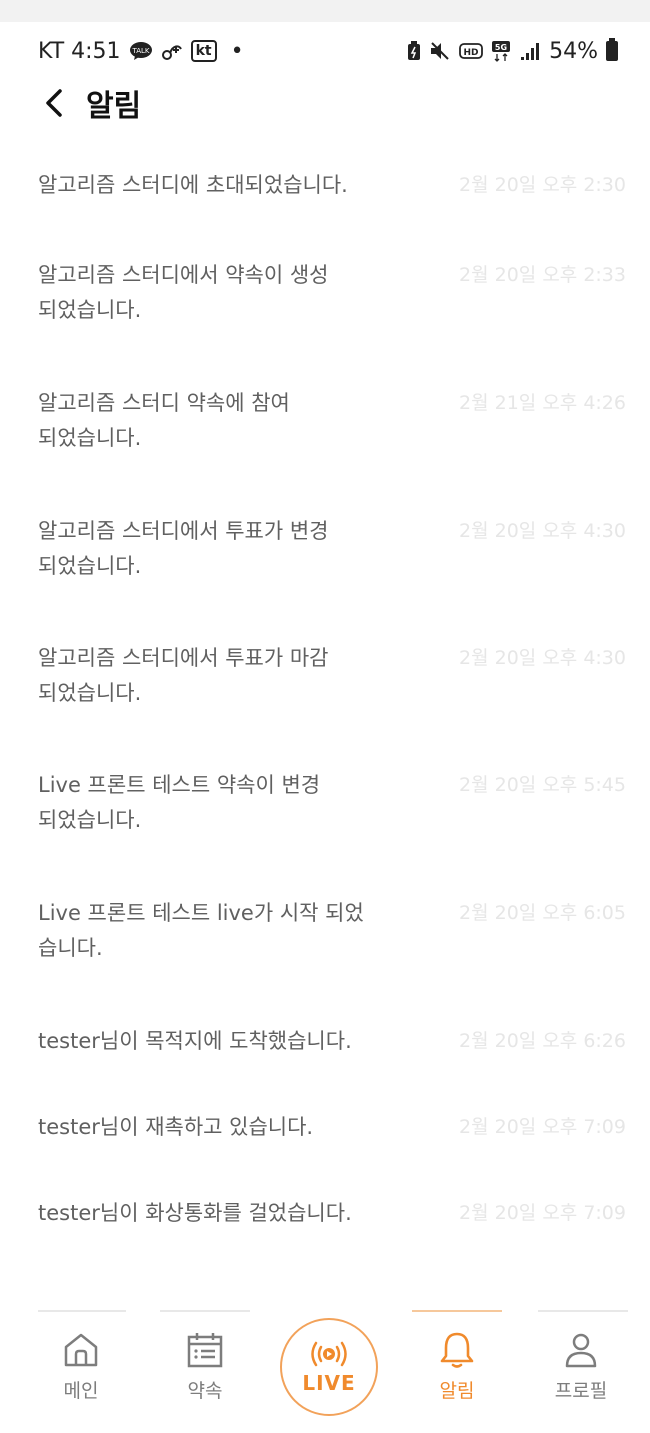 The image size is (650, 1433). Describe the element at coordinates (573, 51) in the screenshot. I see `battery-percent: 54%` at that location.